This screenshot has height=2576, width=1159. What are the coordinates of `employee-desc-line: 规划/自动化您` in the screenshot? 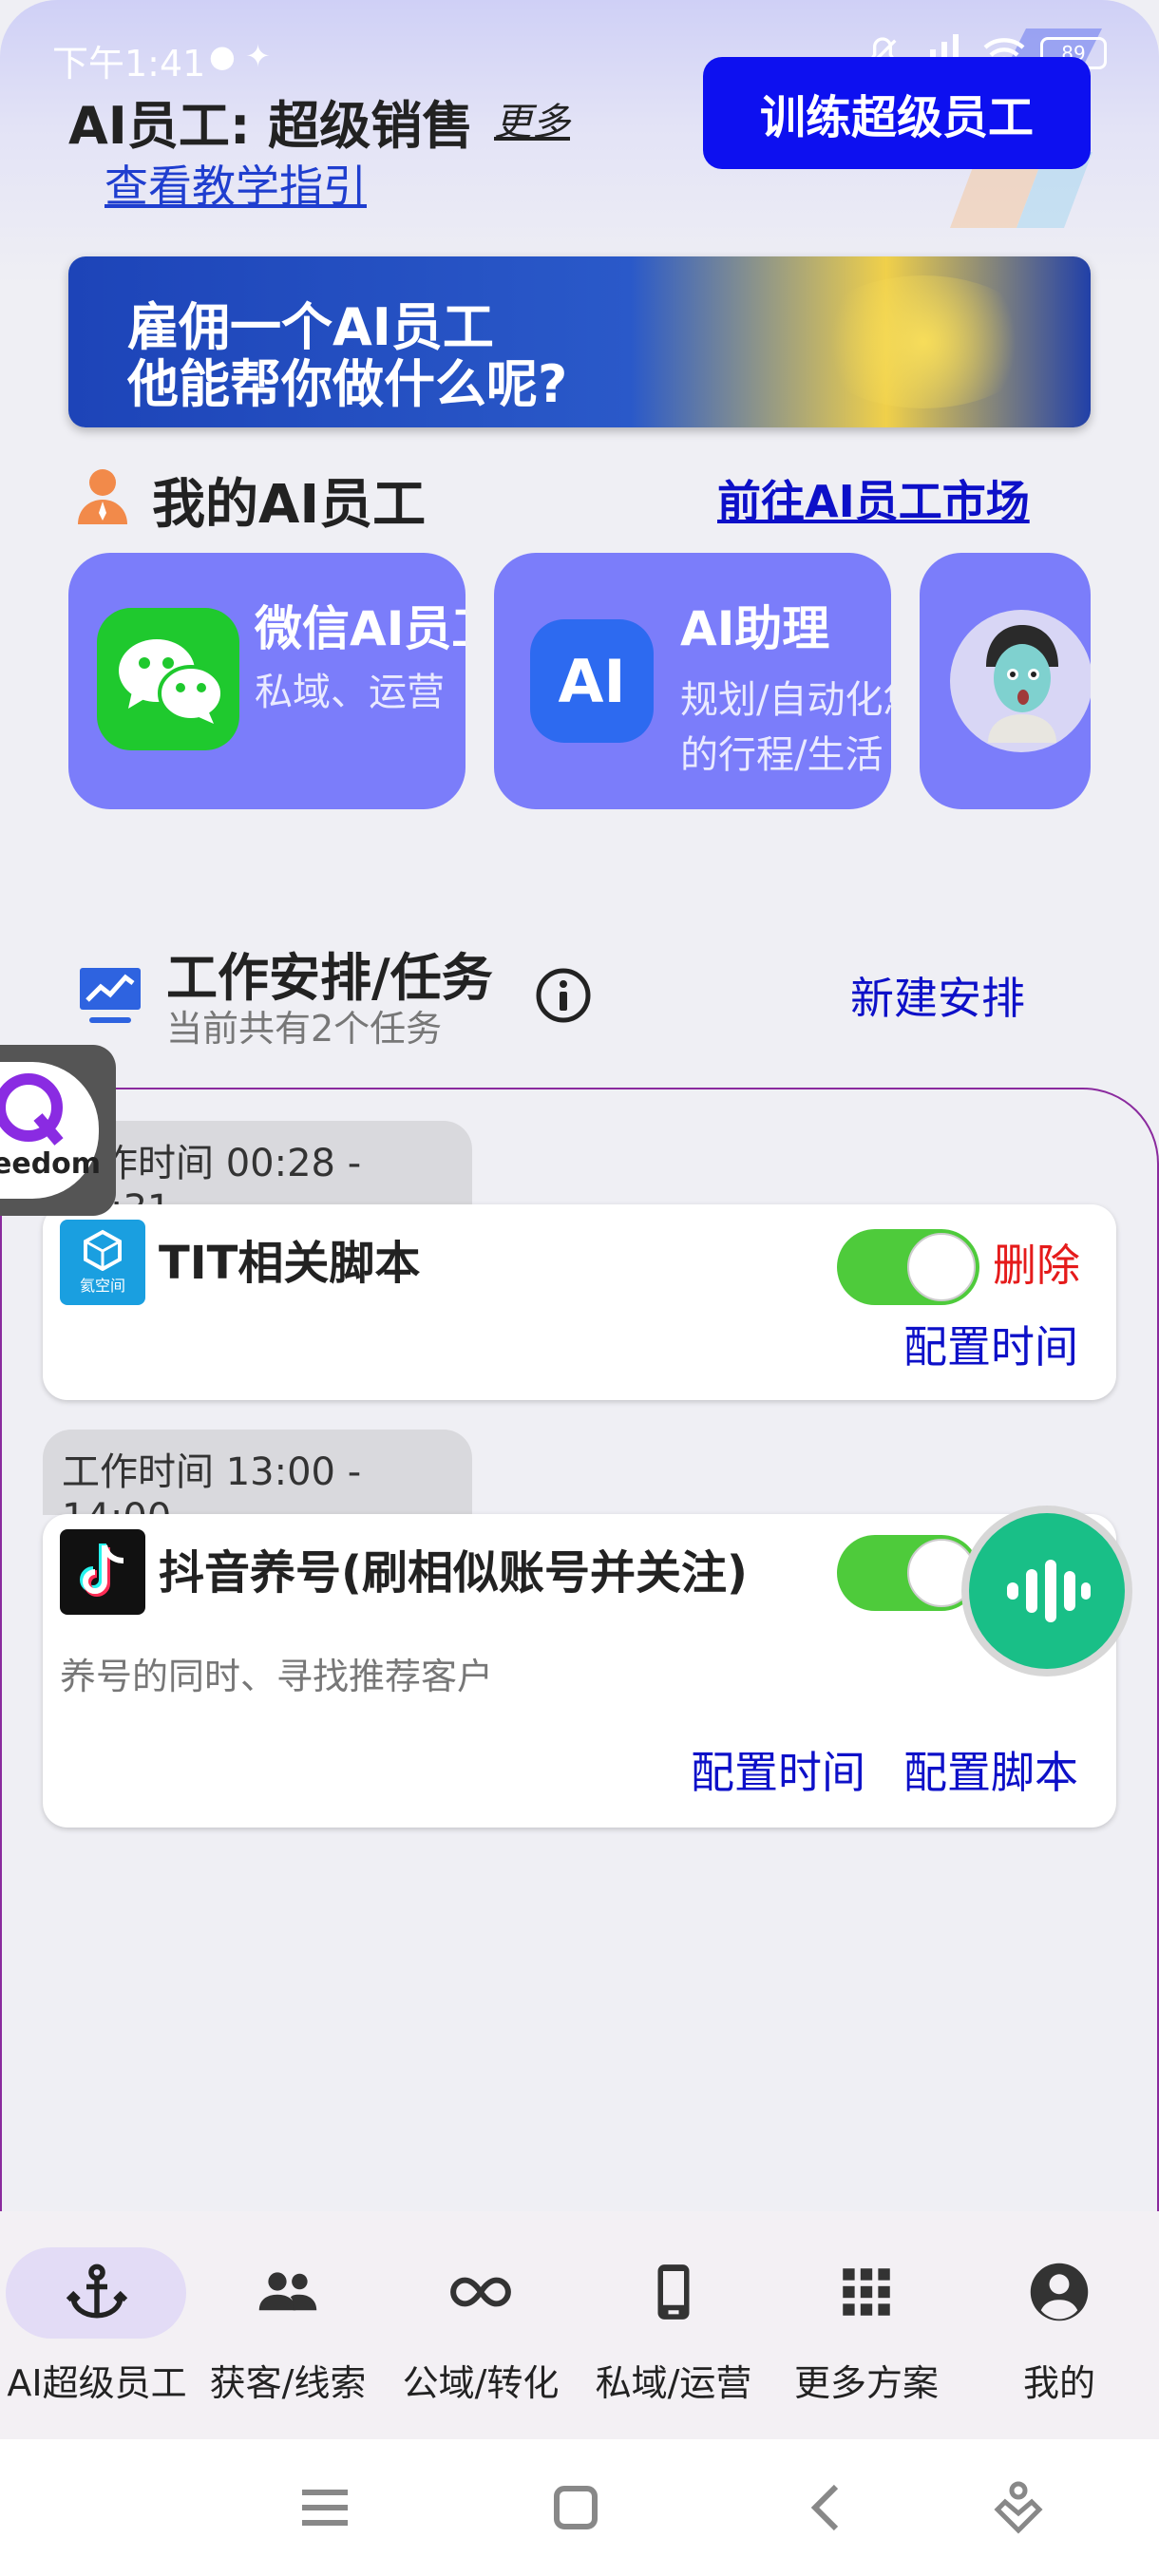 It's located at (785, 700).